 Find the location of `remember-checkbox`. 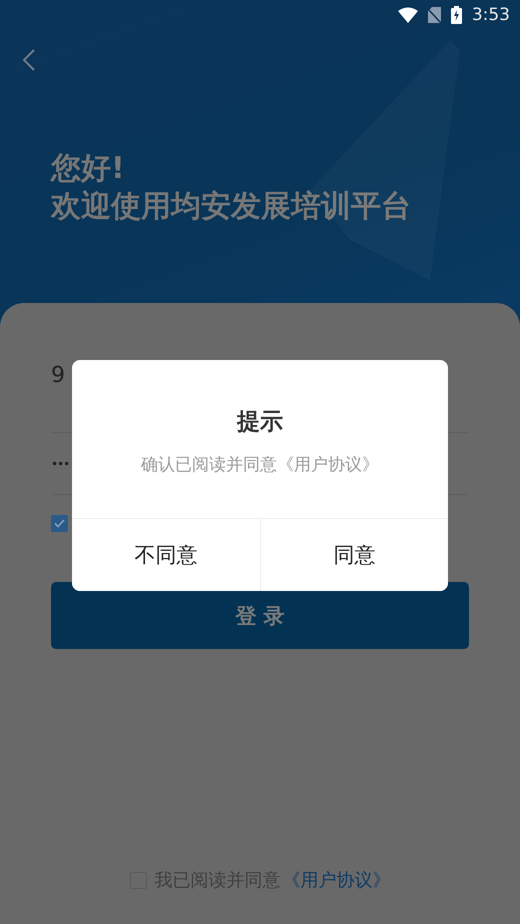

remember-checkbox is located at coordinates (59, 523).